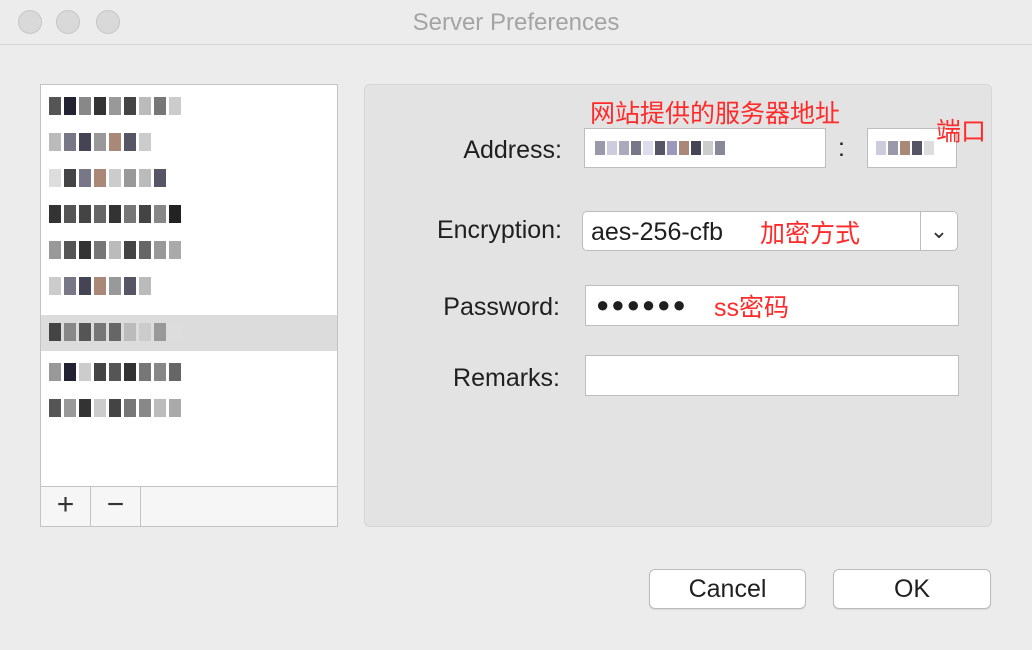  I want to click on window-title: Server Preferences, so click(516, 22).